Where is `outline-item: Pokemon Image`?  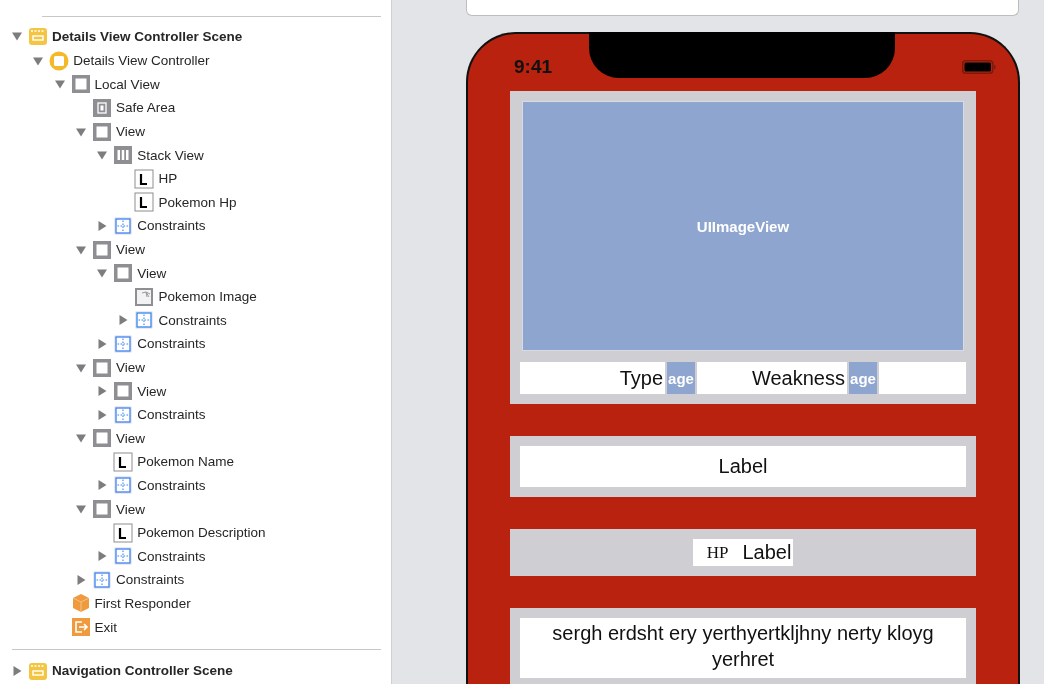
outline-item: Pokemon Image is located at coordinates (207, 297).